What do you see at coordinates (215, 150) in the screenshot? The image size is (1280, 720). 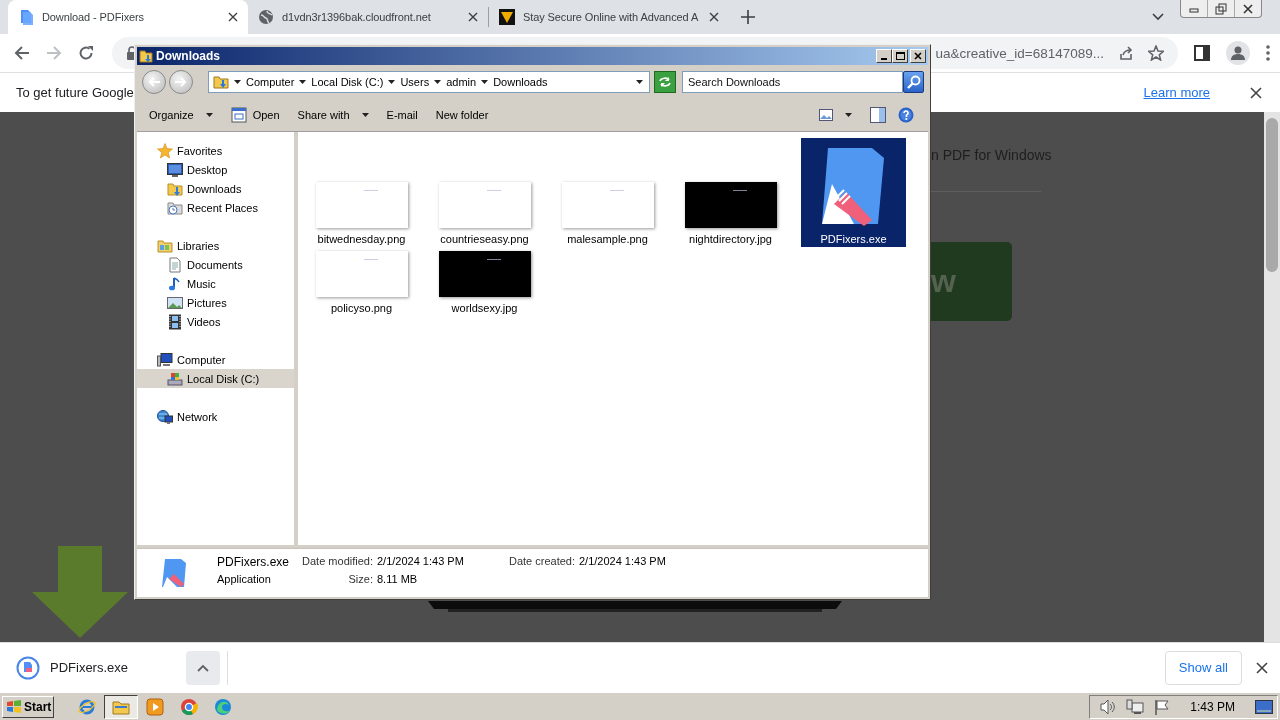 I see `nav-item: Favorites` at bounding box center [215, 150].